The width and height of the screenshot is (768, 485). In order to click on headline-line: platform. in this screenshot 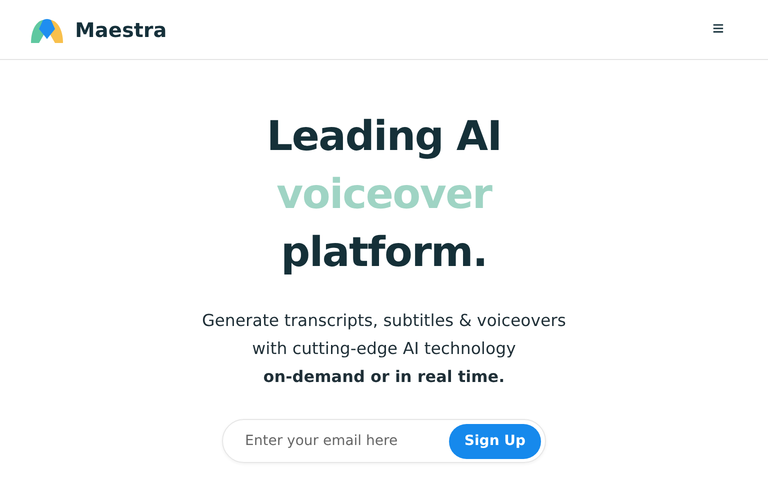, I will do `click(384, 252)`.